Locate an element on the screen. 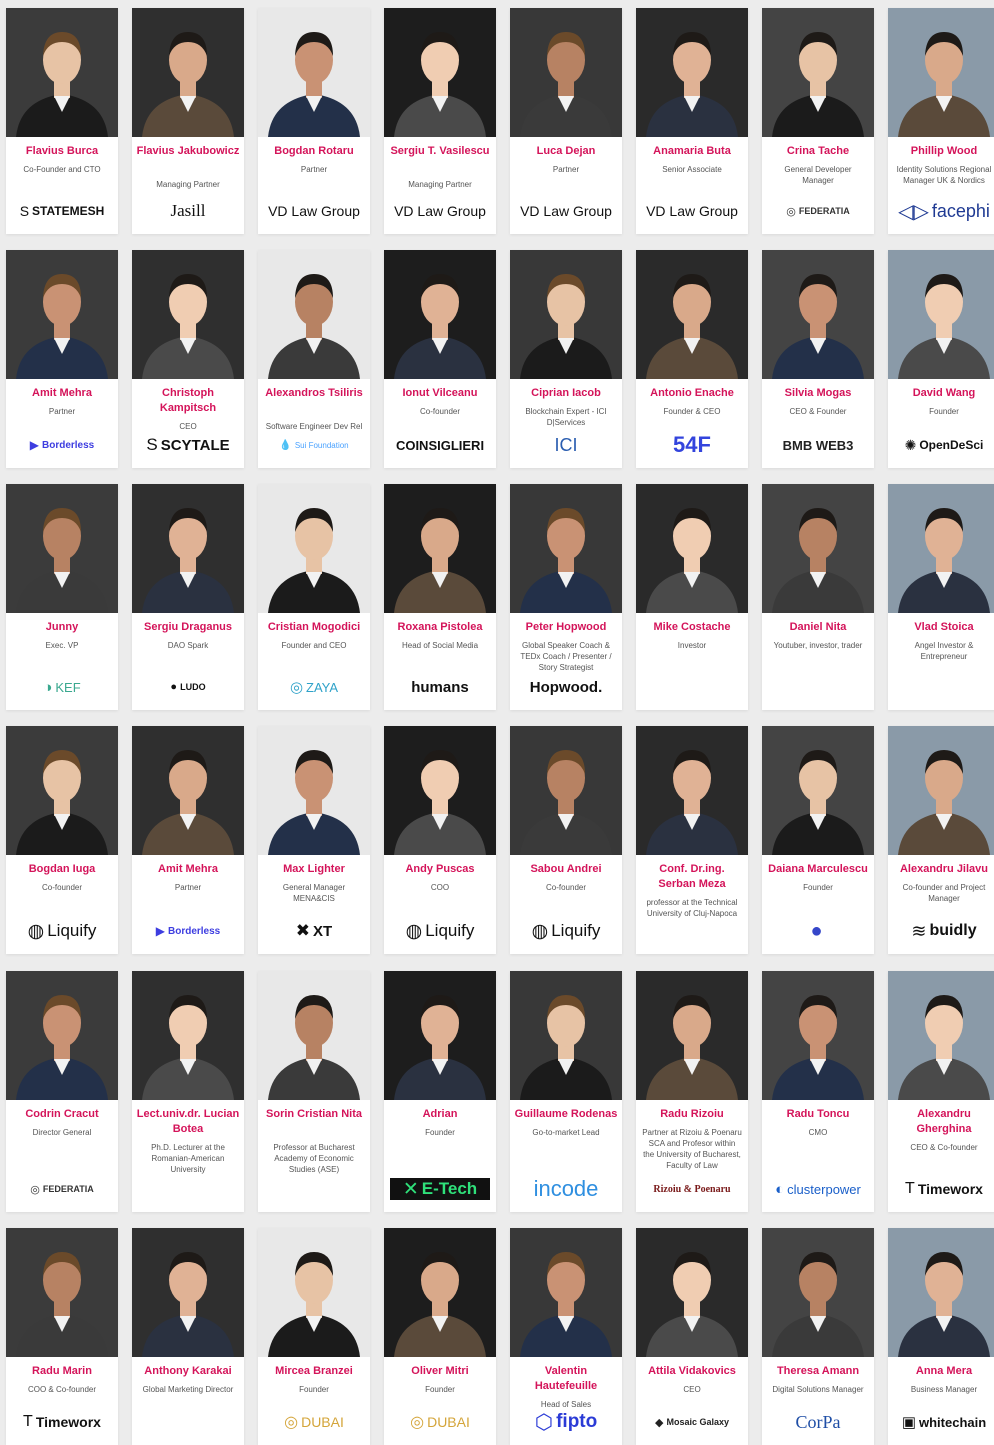 The height and width of the screenshot is (1445, 994). speaker-card: Radu Toncu CMO ◐ clusterpower is located at coordinates (818, 1091).